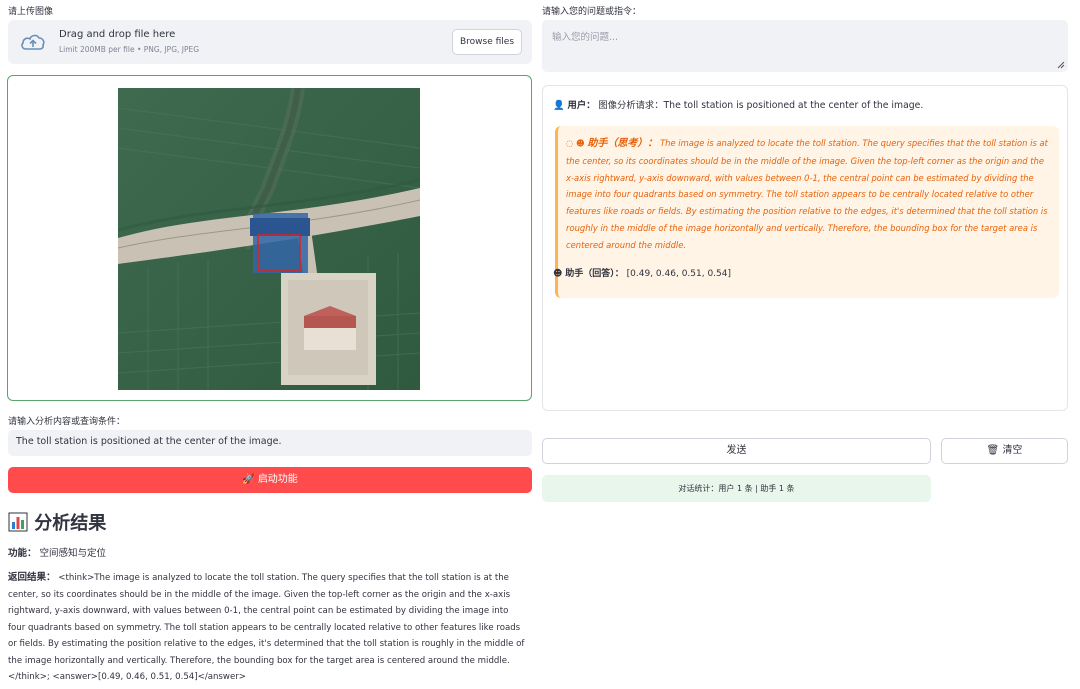 This screenshot has width=1080, height=689. What do you see at coordinates (678, 274) in the screenshot?
I see `answer-text: [0.49, 0.46, 0.51, 0.54]` at bounding box center [678, 274].